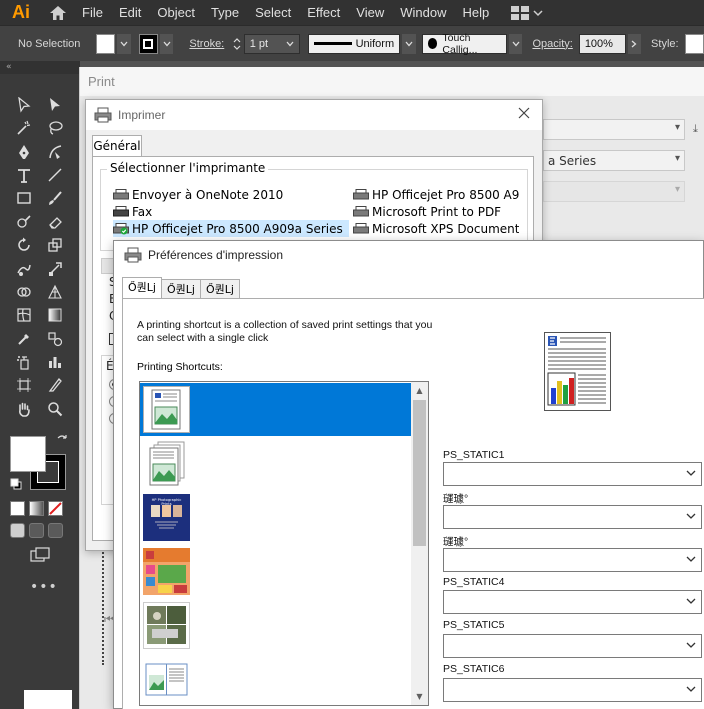 This screenshot has width=704, height=709. I want to click on menu-window: Window, so click(423, 12).